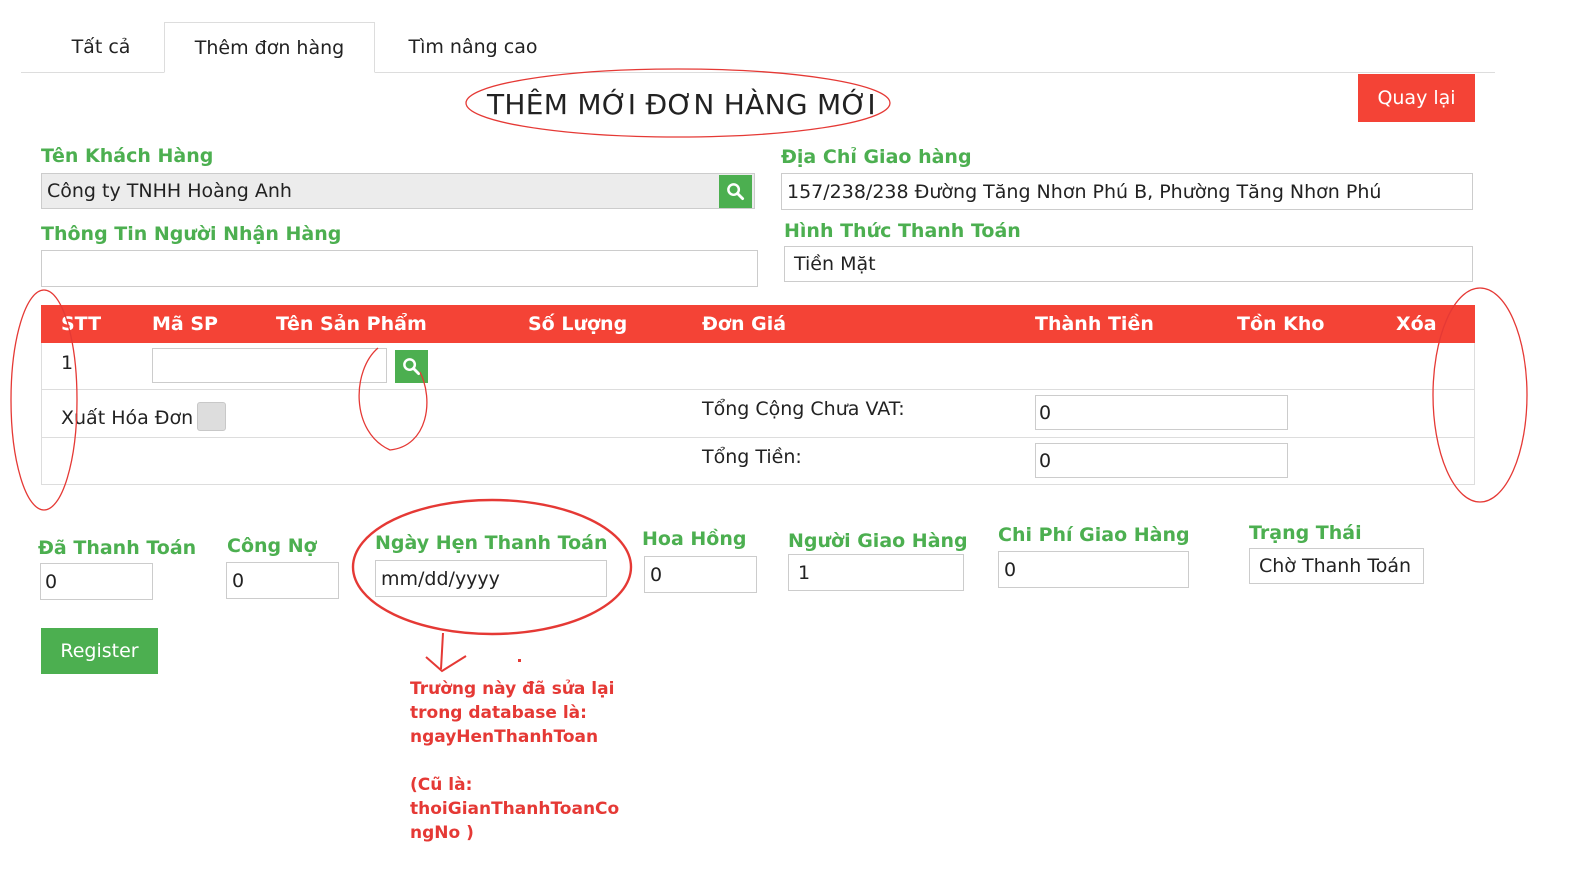 This screenshot has width=1572, height=894. Describe the element at coordinates (700, 574) in the screenshot. I see `commission-field: 0` at that location.